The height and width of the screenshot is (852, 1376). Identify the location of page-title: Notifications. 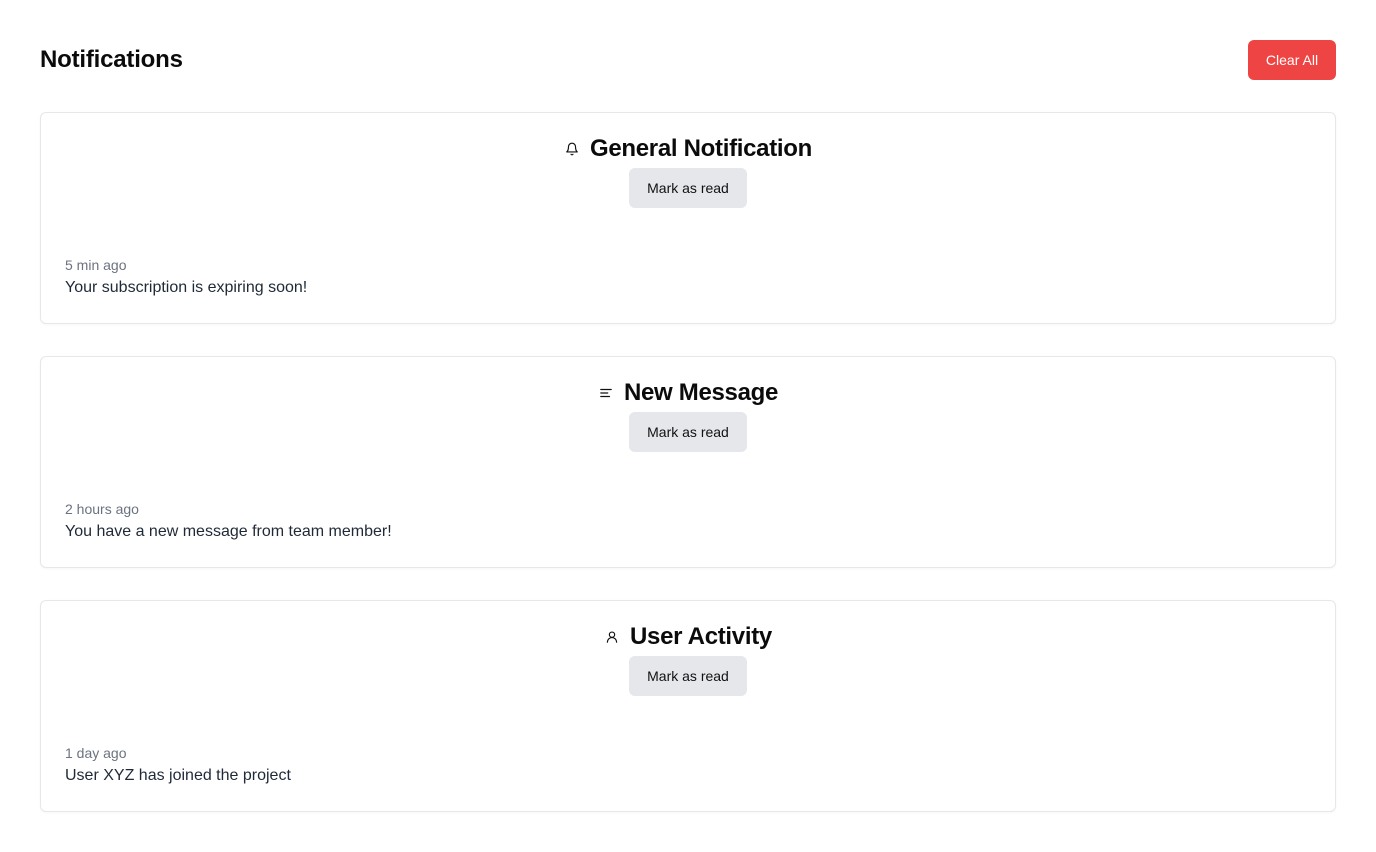
(111, 59).